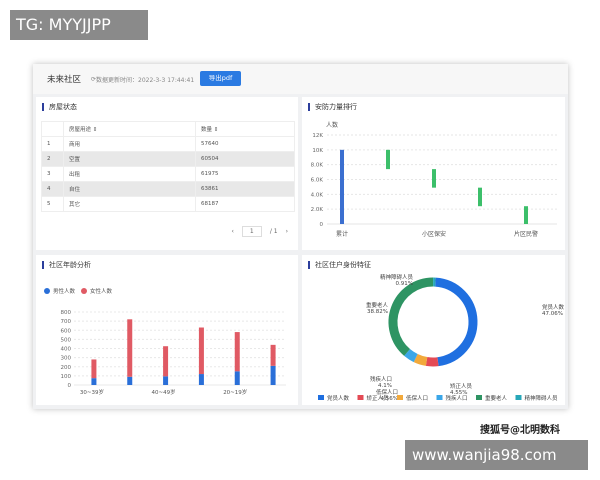 Image resolution: width=600 pixels, height=480 pixels. What do you see at coordinates (434, 234) in the screenshot?
I see `x-tick-label: 小区保安` at bounding box center [434, 234].